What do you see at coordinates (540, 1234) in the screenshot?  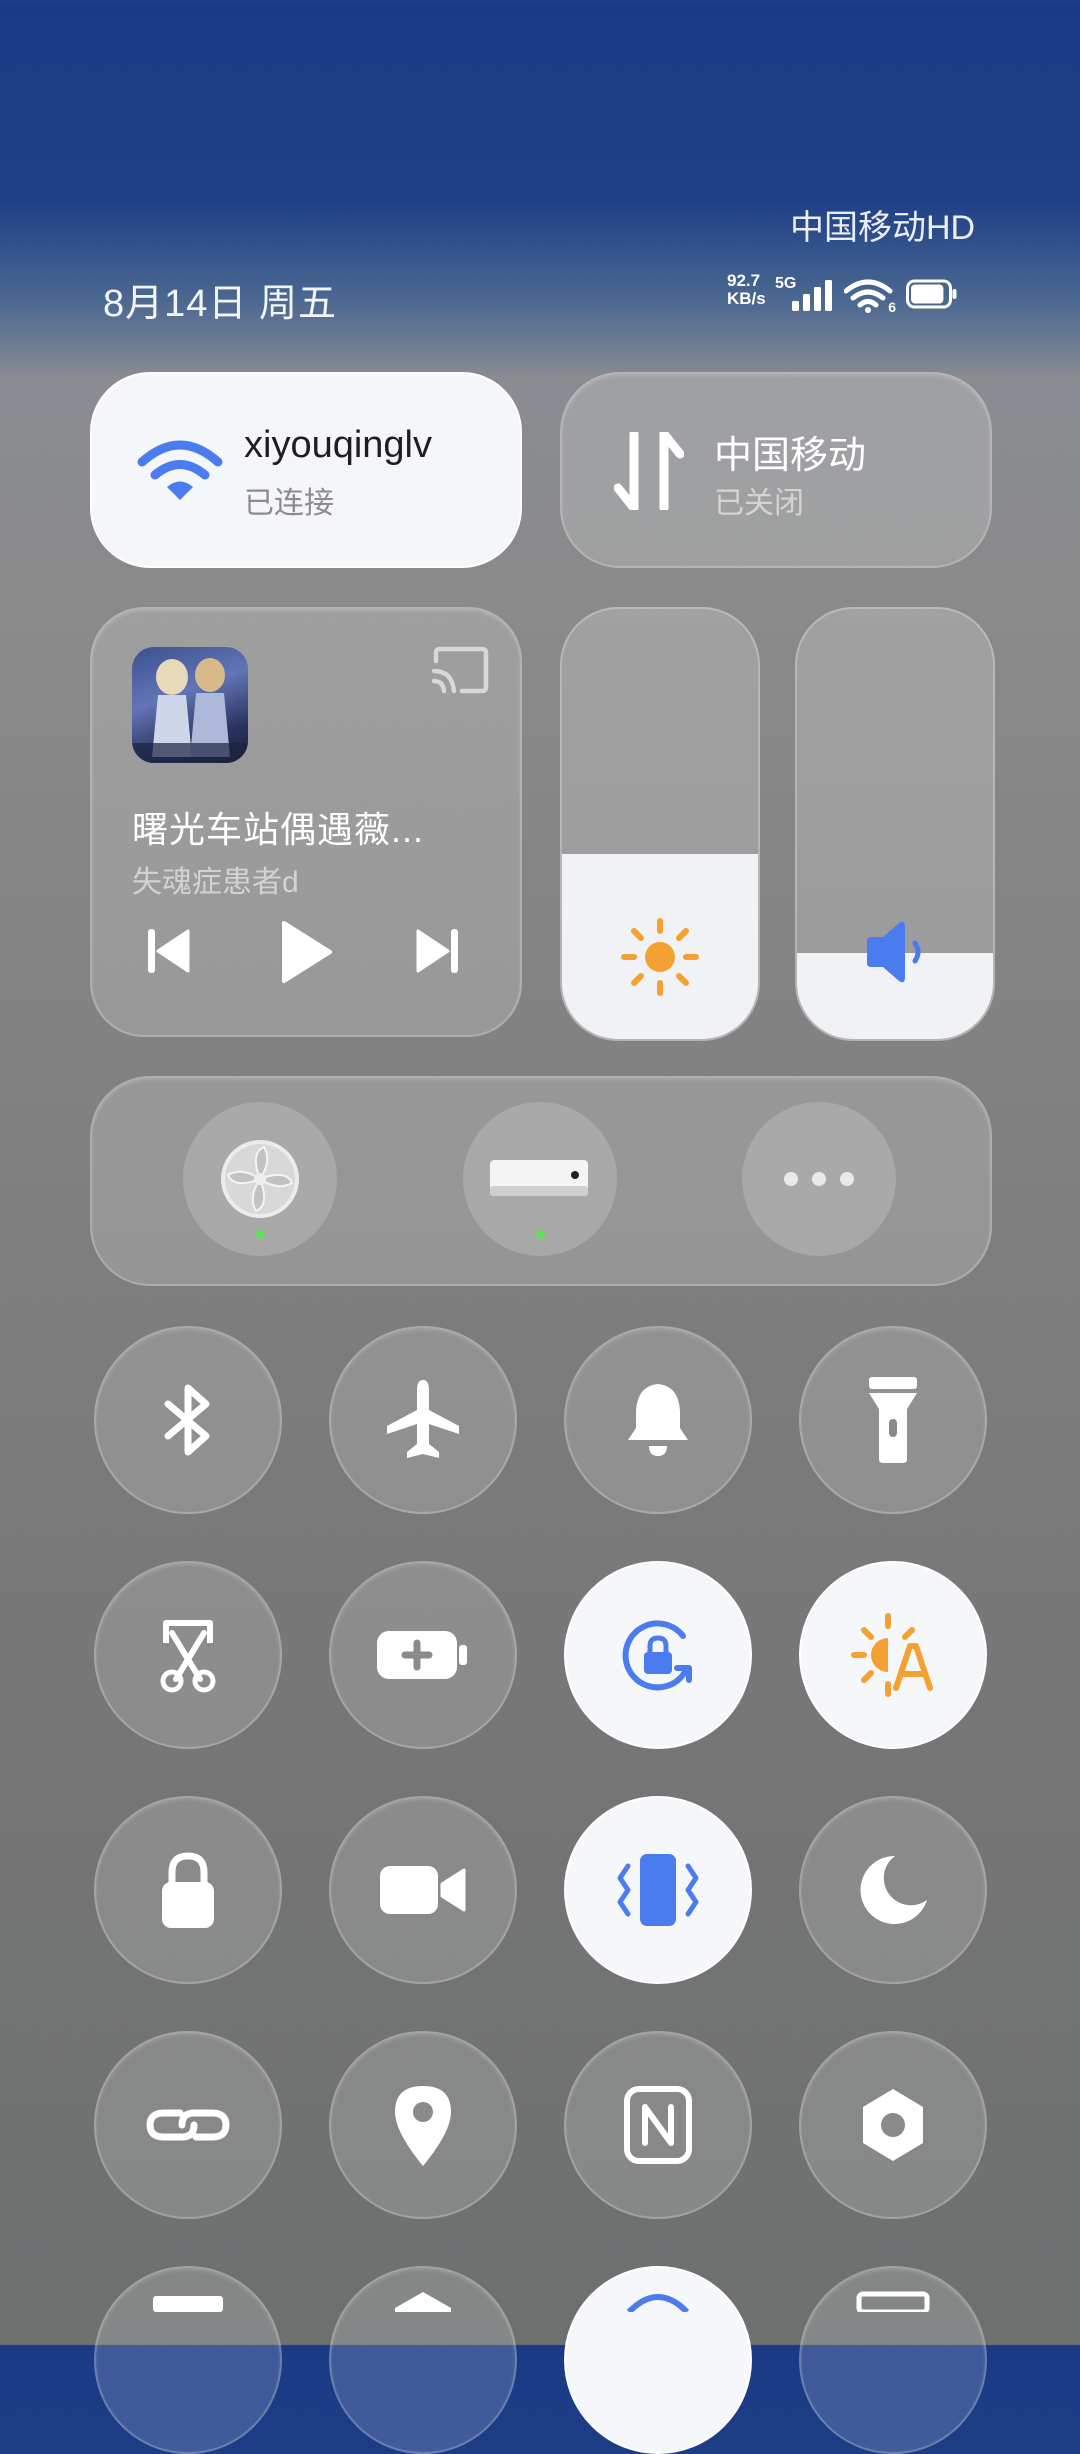 I see `ac-online-dot` at bounding box center [540, 1234].